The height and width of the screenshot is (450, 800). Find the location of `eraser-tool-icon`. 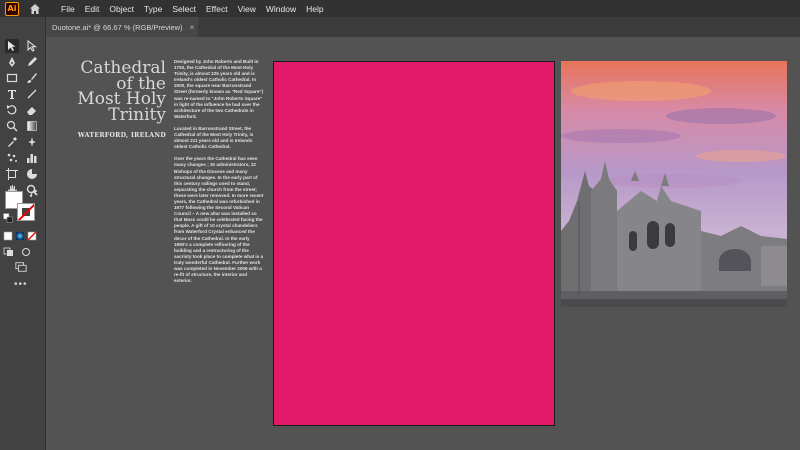

eraser-tool-icon is located at coordinates (32, 110).